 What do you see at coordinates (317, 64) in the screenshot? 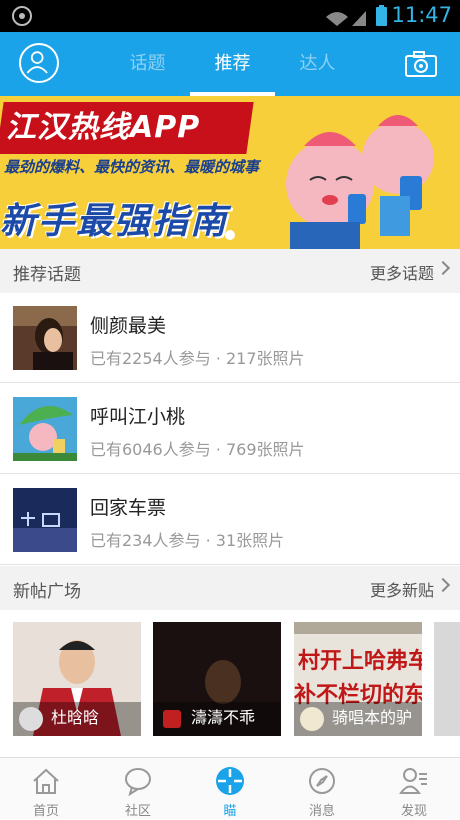
I see `tab-experts: 达人` at bounding box center [317, 64].